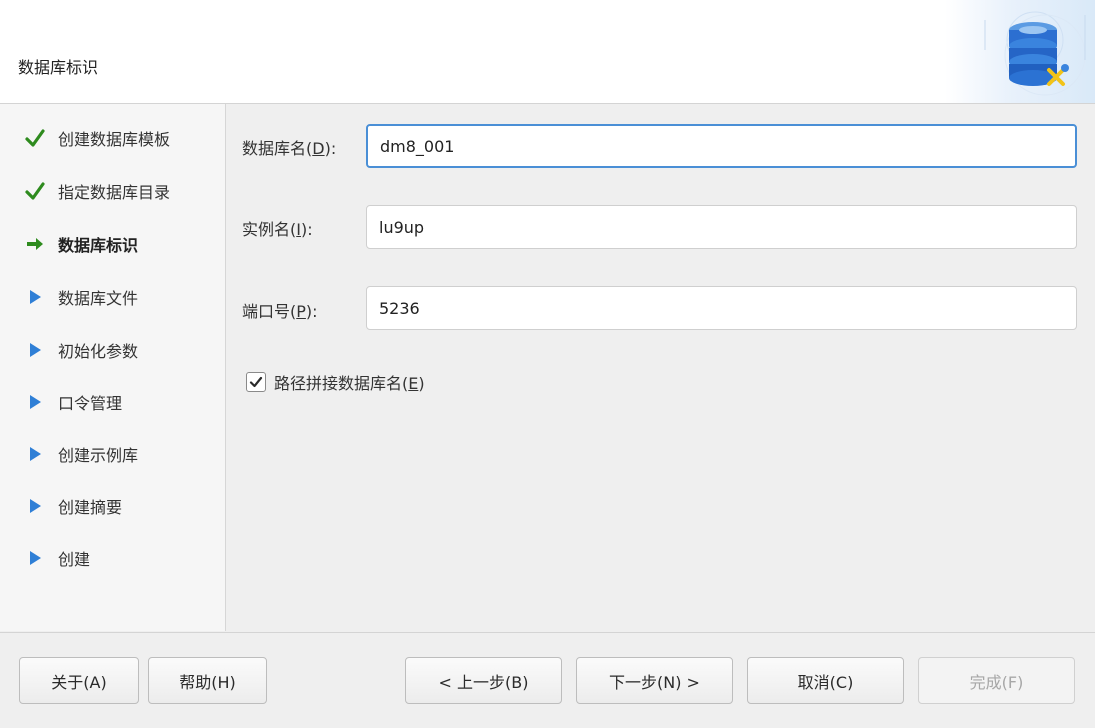 The height and width of the screenshot is (728, 1095). Describe the element at coordinates (277, 229) in the screenshot. I see `instance-name-label: 实例名(I):` at that location.